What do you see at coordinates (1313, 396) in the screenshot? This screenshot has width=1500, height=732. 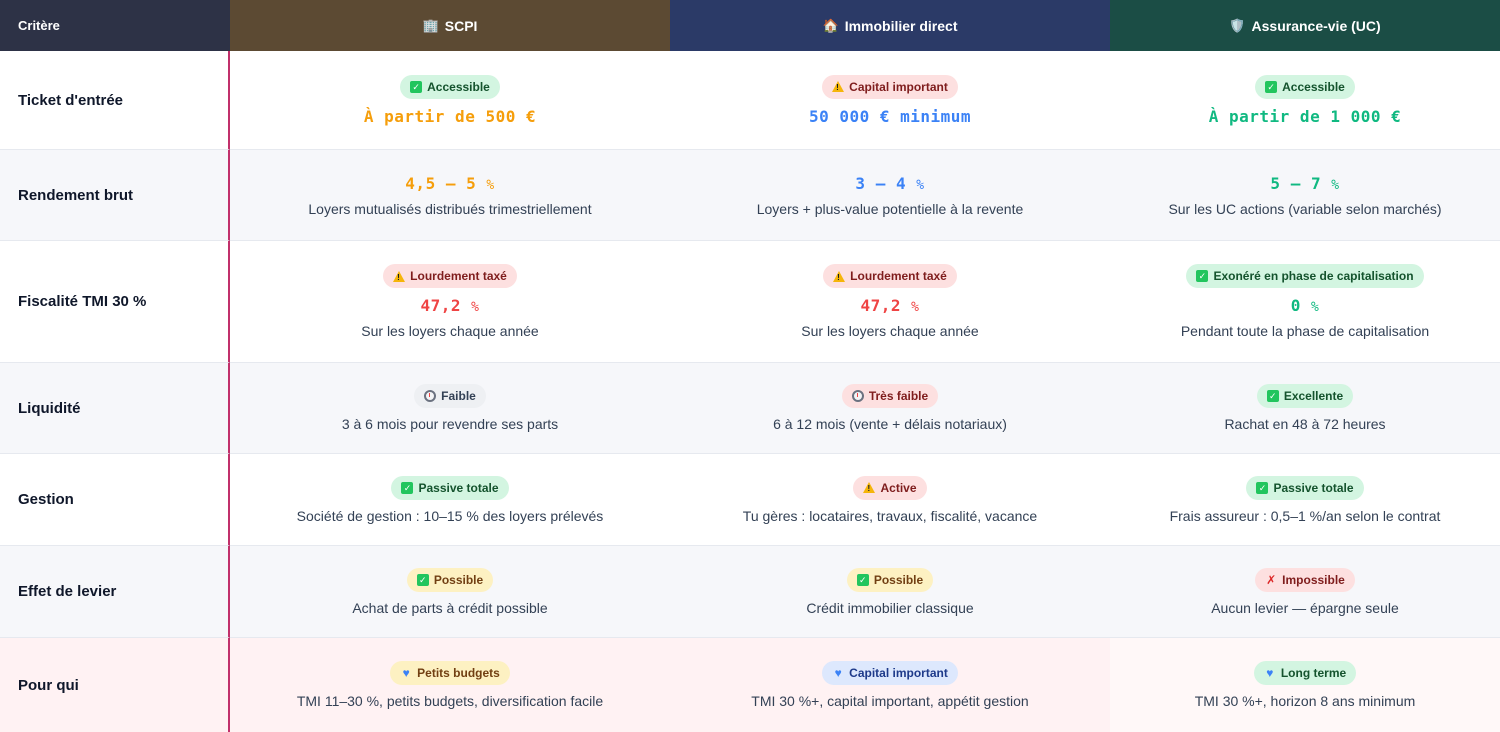 I see `badge-label: Excellente` at bounding box center [1313, 396].